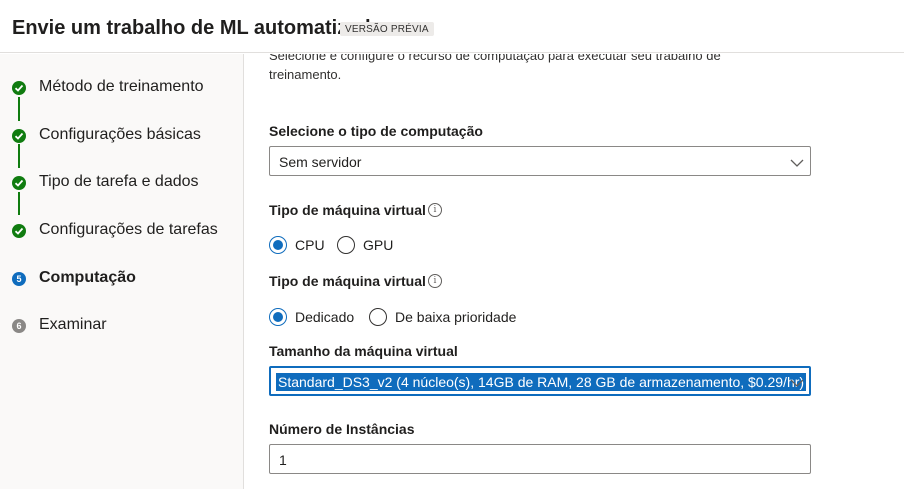  Describe the element at coordinates (376, 131) in the screenshot. I see `compute-type-label: Selecione o tipo de computação` at that location.